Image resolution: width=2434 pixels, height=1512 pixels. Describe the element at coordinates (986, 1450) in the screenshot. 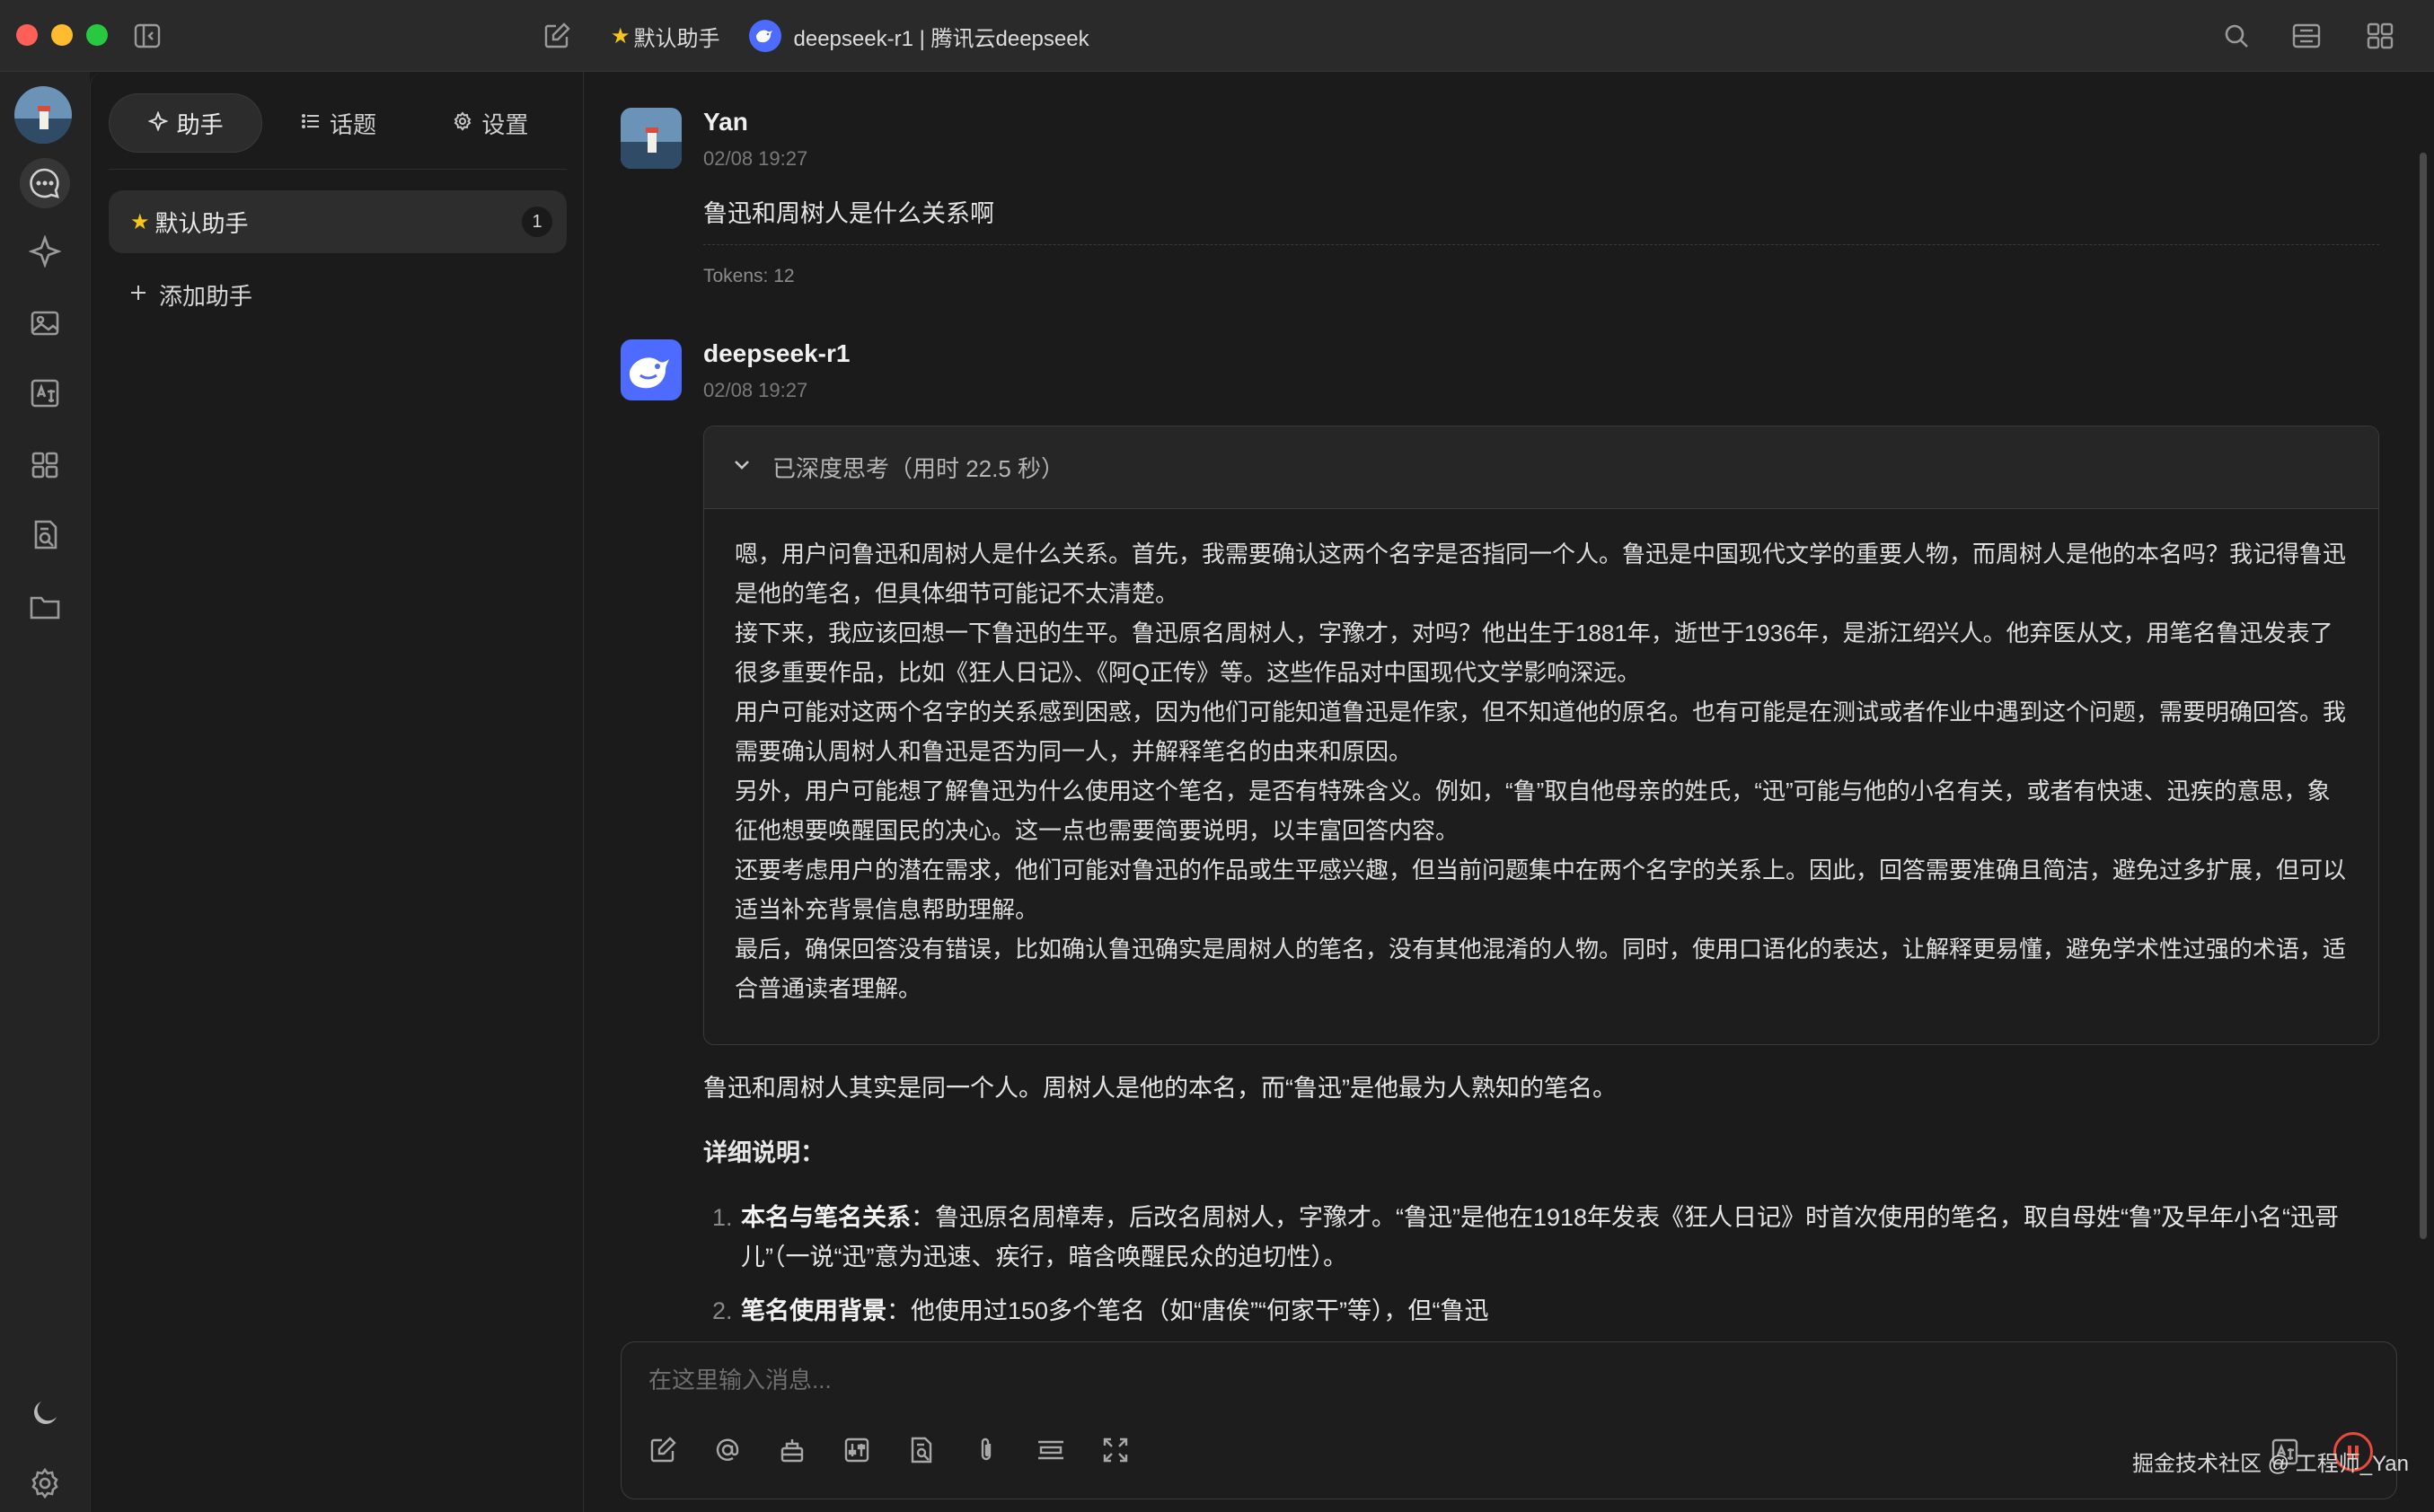

I see `attachment-icon` at that location.